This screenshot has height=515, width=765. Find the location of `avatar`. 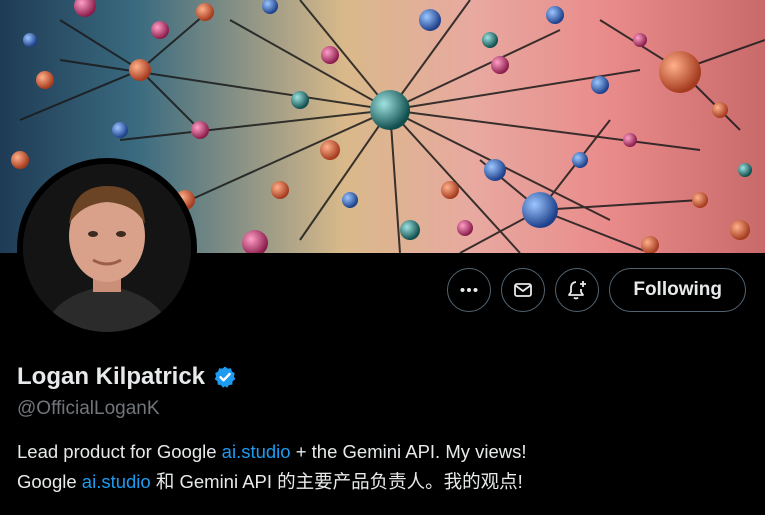

avatar is located at coordinates (107, 248).